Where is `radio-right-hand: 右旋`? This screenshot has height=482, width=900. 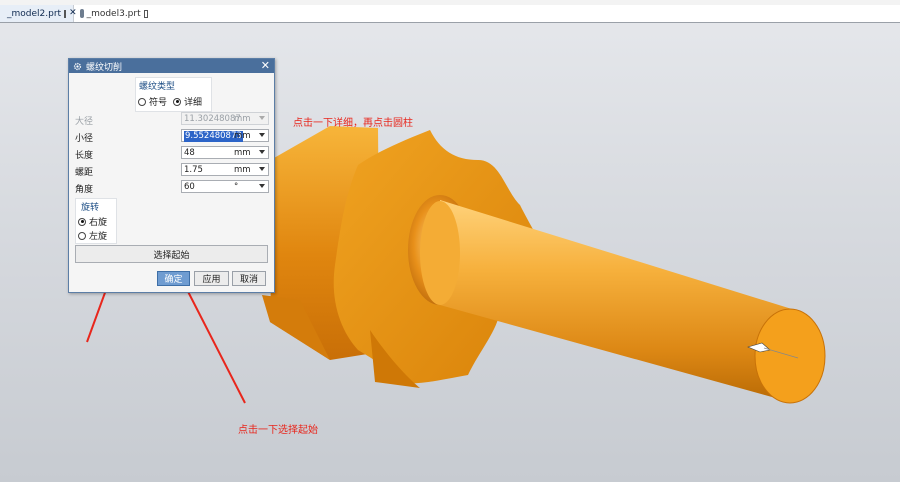
radio-right-hand: 右旋 is located at coordinates (92, 221).